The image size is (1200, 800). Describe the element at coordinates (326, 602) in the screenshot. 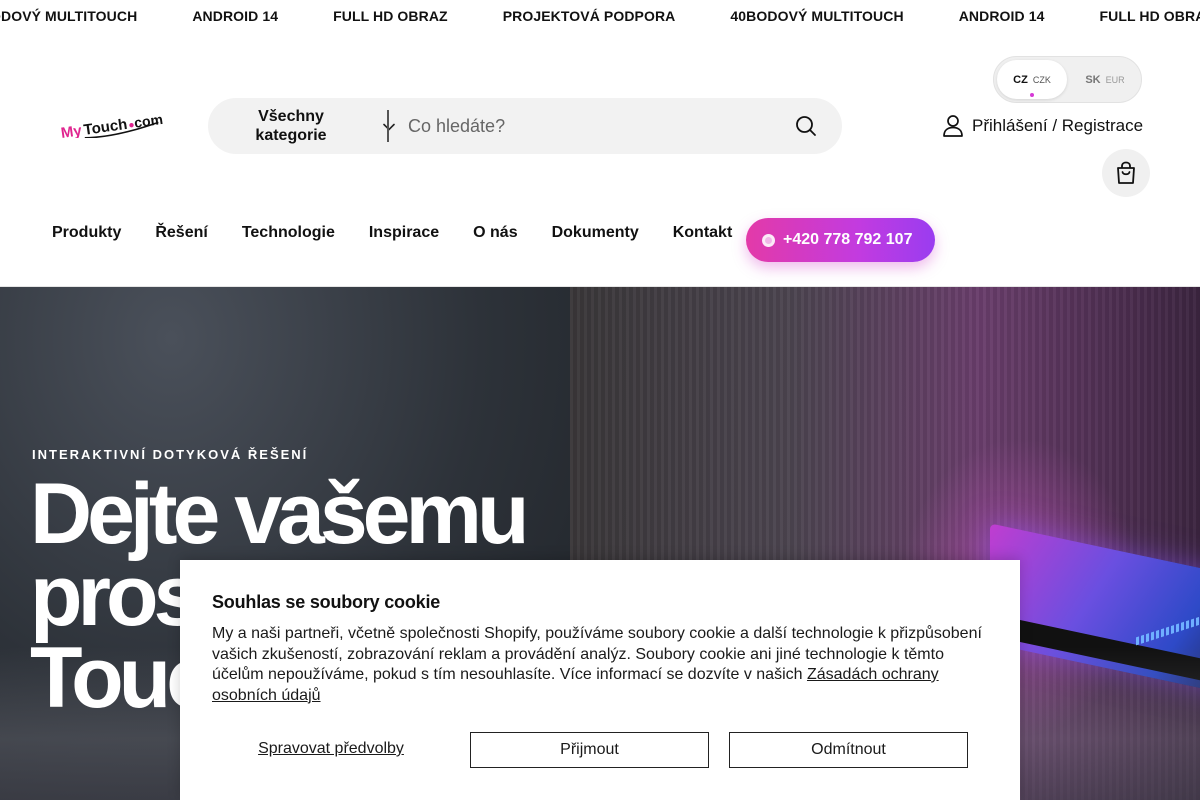

I see `cookie-title: Souhlas se soubory cookie` at that location.